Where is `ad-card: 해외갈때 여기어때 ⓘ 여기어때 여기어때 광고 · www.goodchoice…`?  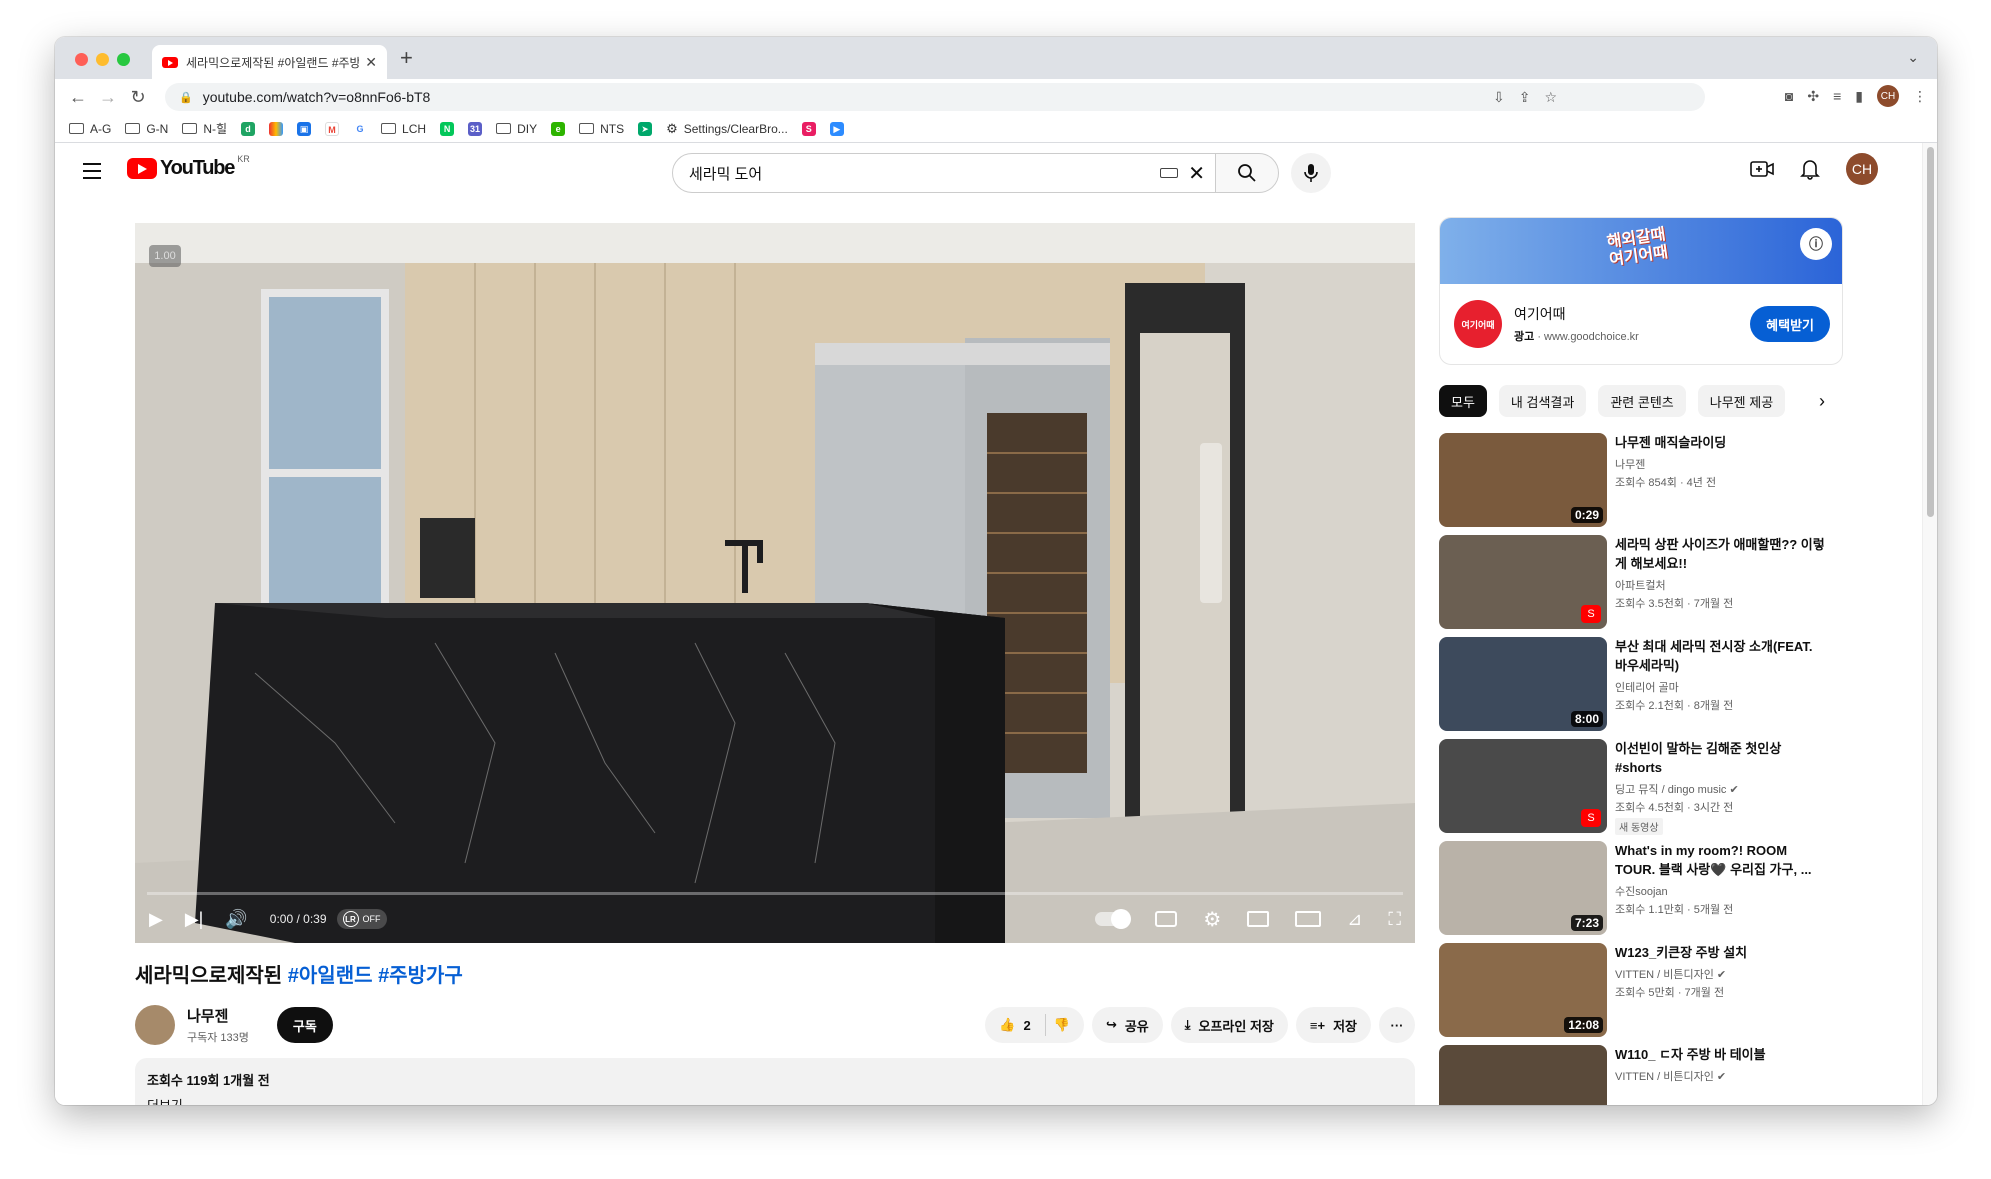 ad-card: 해외갈때 여기어때 ⓘ 여기어때 여기어때 광고 · www.goodchoice… is located at coordinates (1641, 291).